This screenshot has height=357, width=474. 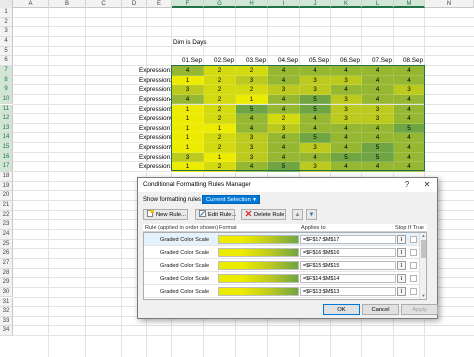 I want to click on expression-label-cell: Expression8, so click(x=156, y=138).